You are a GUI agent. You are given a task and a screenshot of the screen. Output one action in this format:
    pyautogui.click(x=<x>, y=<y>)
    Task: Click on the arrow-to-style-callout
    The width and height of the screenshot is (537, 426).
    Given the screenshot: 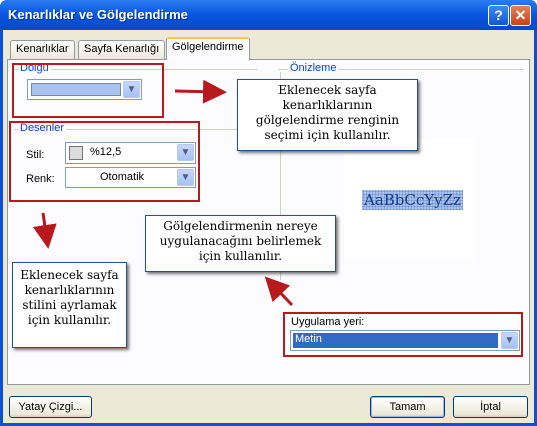 What is the action you would take?
    pyautogui.click(x=44, y=230)
    